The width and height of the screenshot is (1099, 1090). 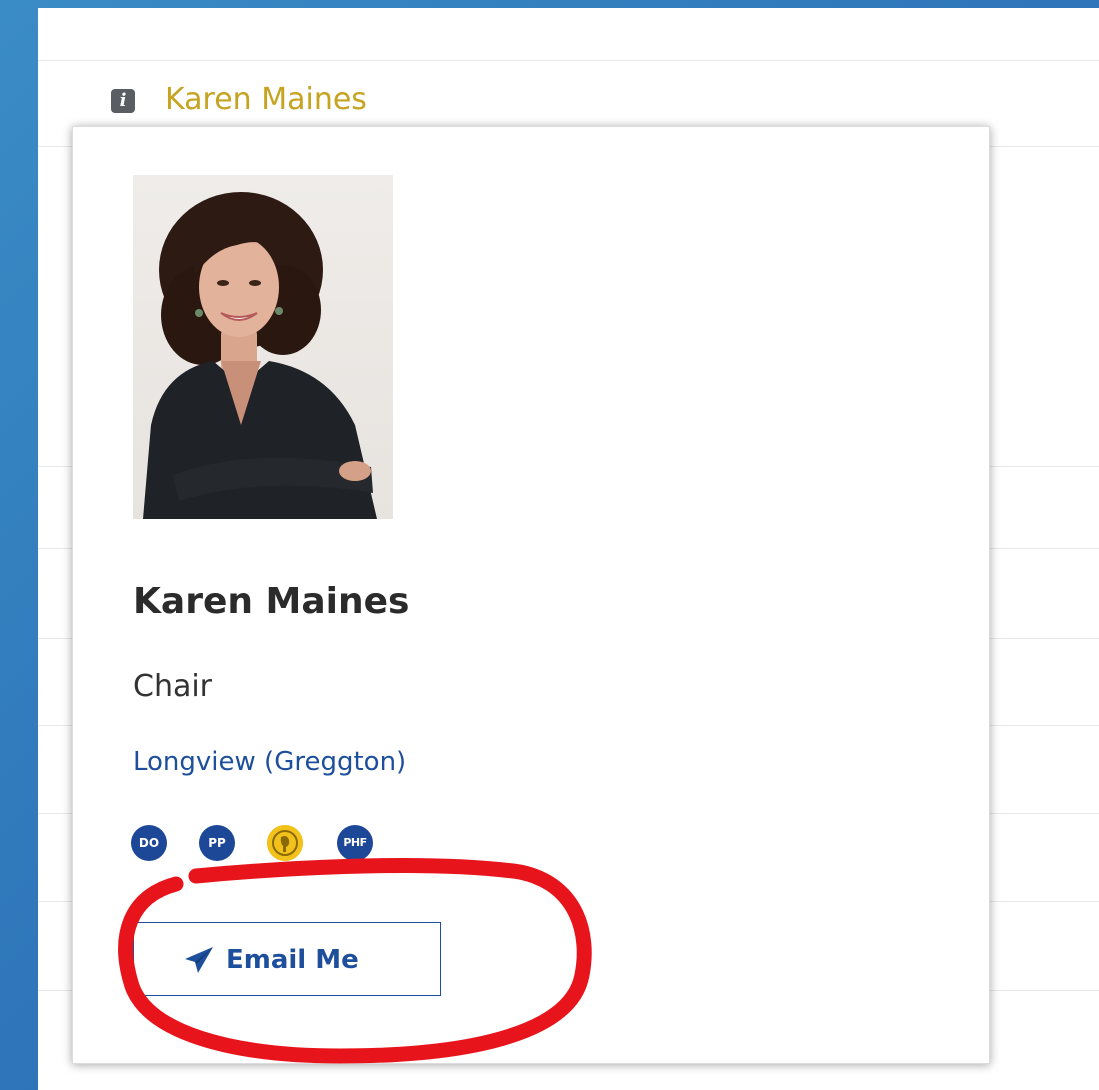 What do you see at coordinates (355, 843) in the screenshot?
I see `badge-phf: PHF` at bounding box center [355, 843].